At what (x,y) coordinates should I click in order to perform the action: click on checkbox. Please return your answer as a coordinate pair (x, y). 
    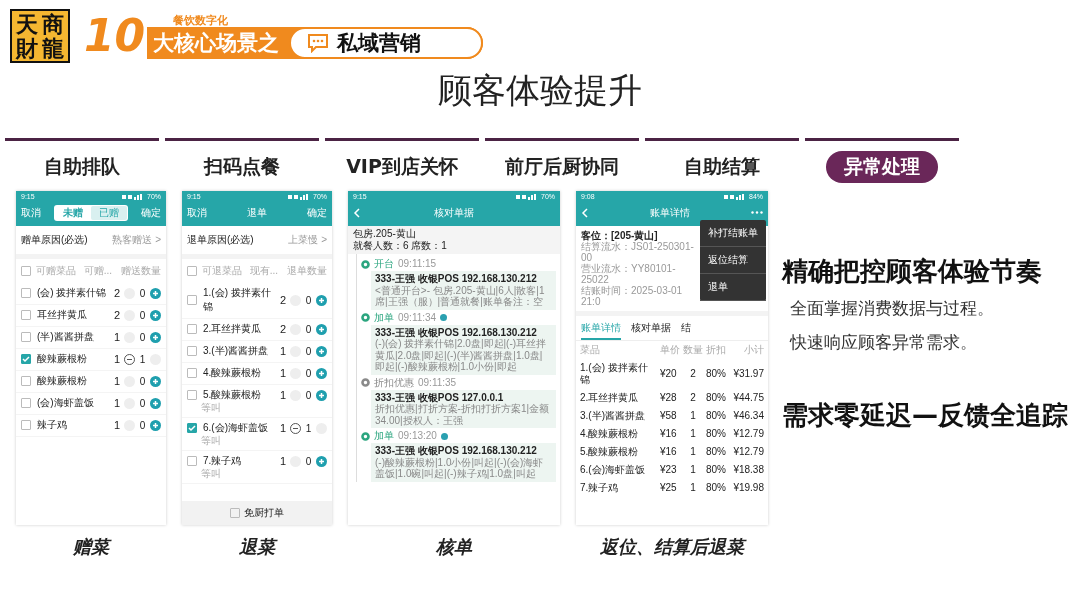
    Looking at the image, I should click on (235, 513).